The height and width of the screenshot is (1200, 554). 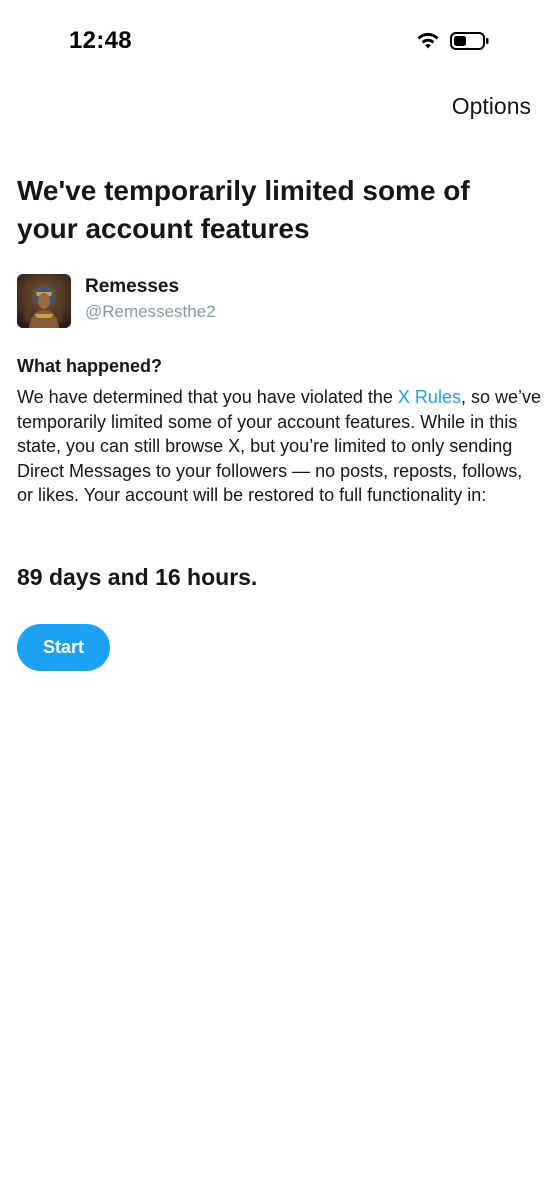 What do you see at coordinates (63, 647) in the screenshot?
I see `start-button: Start` at bounding box center [63, 647].